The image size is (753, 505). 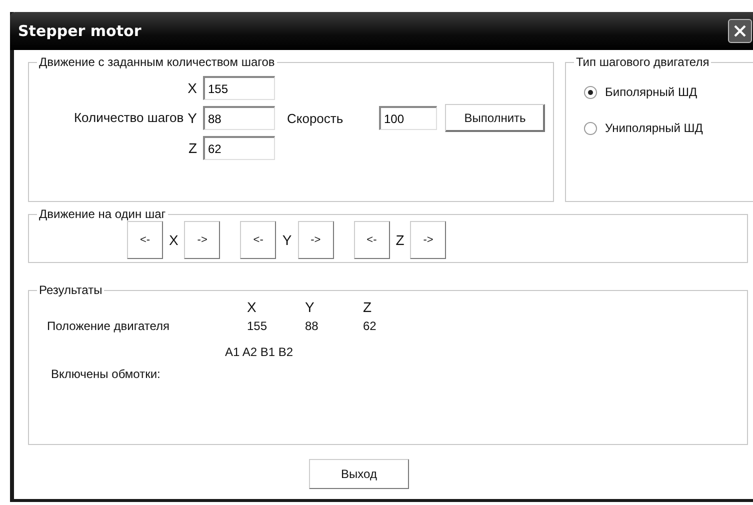 What do you see at coordinates (257, 326) in the screenshot?
I see `position-value: 155` at bounding box center [257, 326].